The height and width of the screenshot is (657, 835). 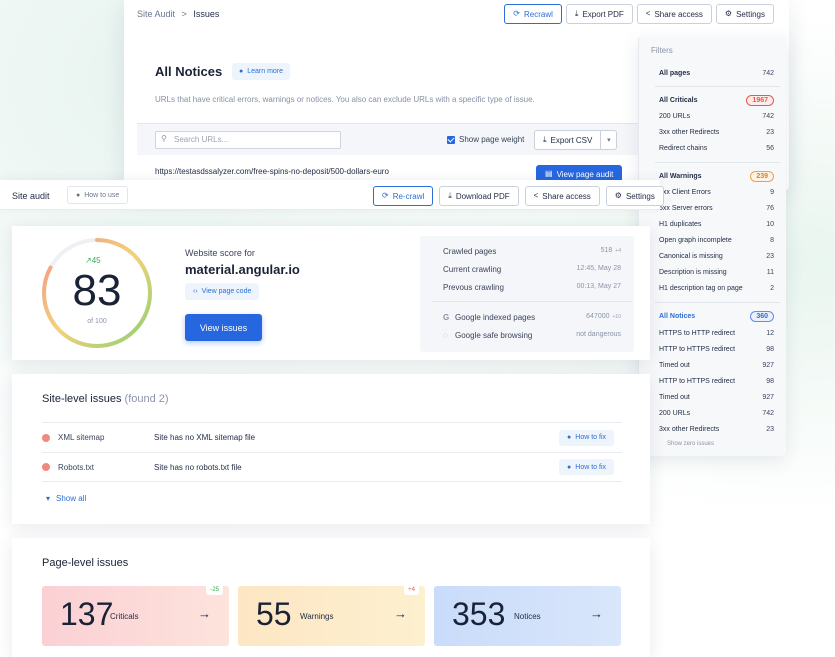 I want to click on show-zero-issues-link: Show zero issues, so click(x=690, y=444).